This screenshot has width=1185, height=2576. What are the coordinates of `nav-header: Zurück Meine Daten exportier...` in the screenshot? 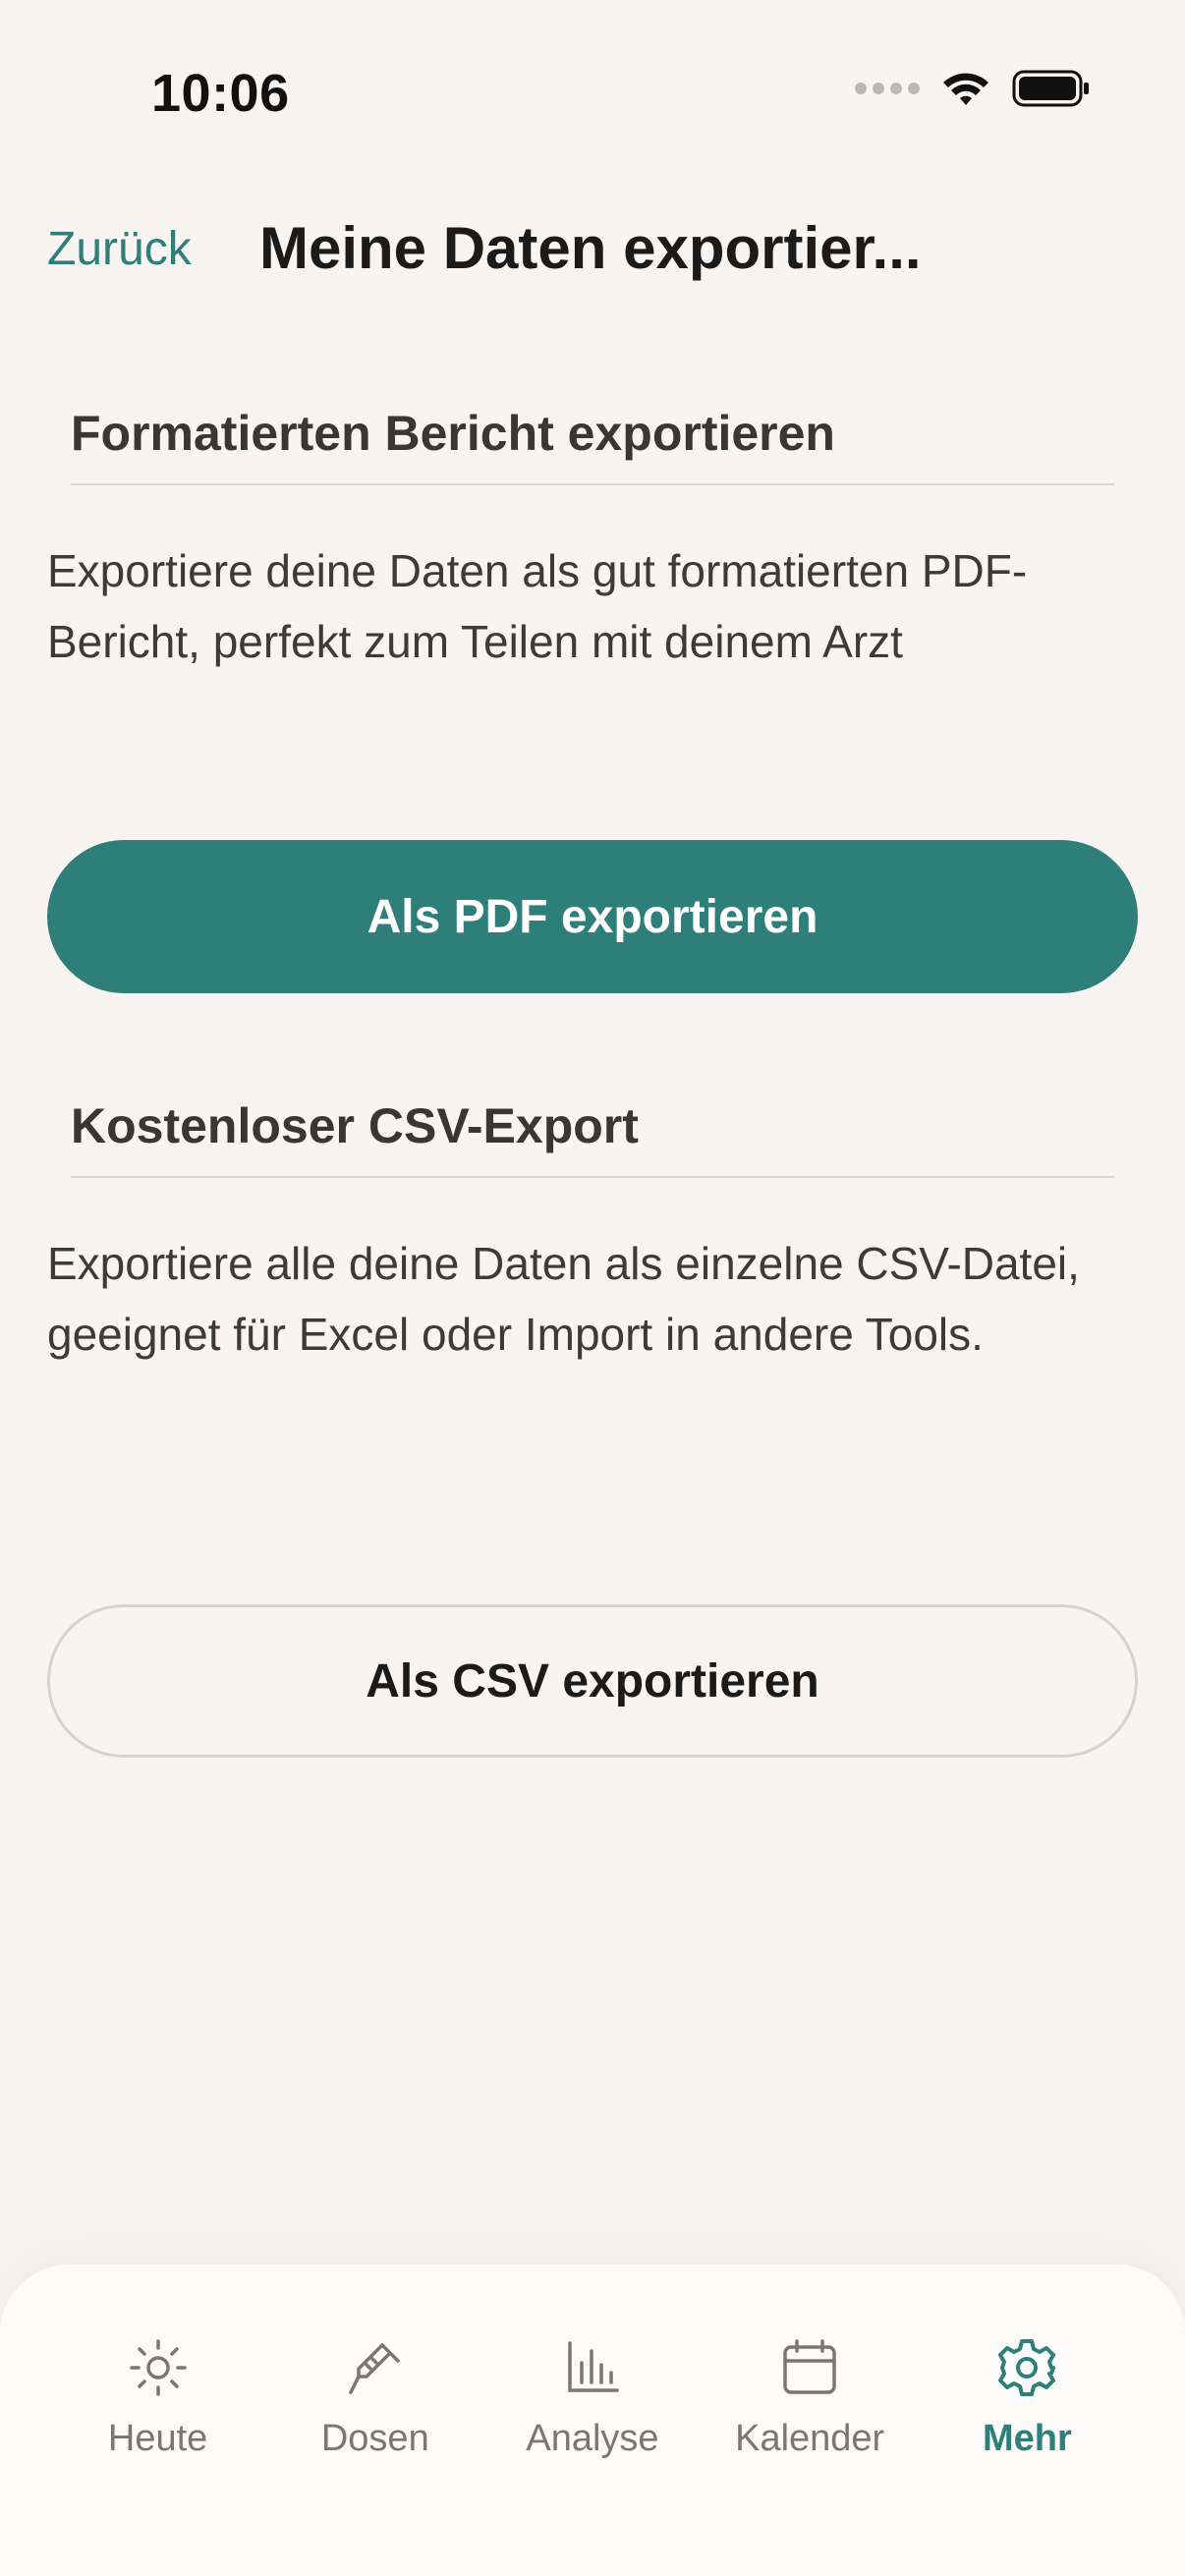 It's located at (592, 255).